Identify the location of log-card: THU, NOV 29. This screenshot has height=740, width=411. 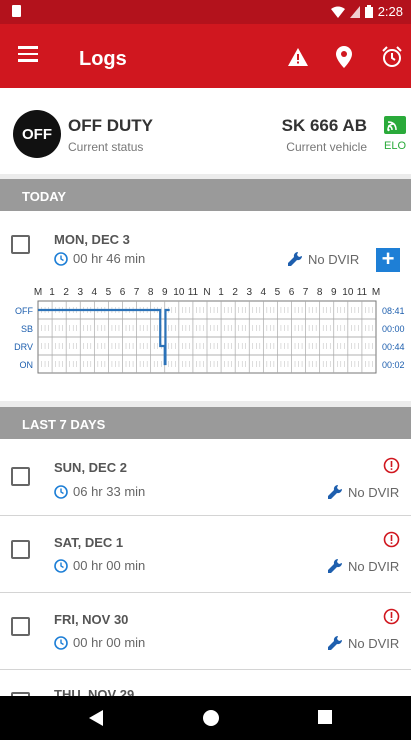
(205, 683).